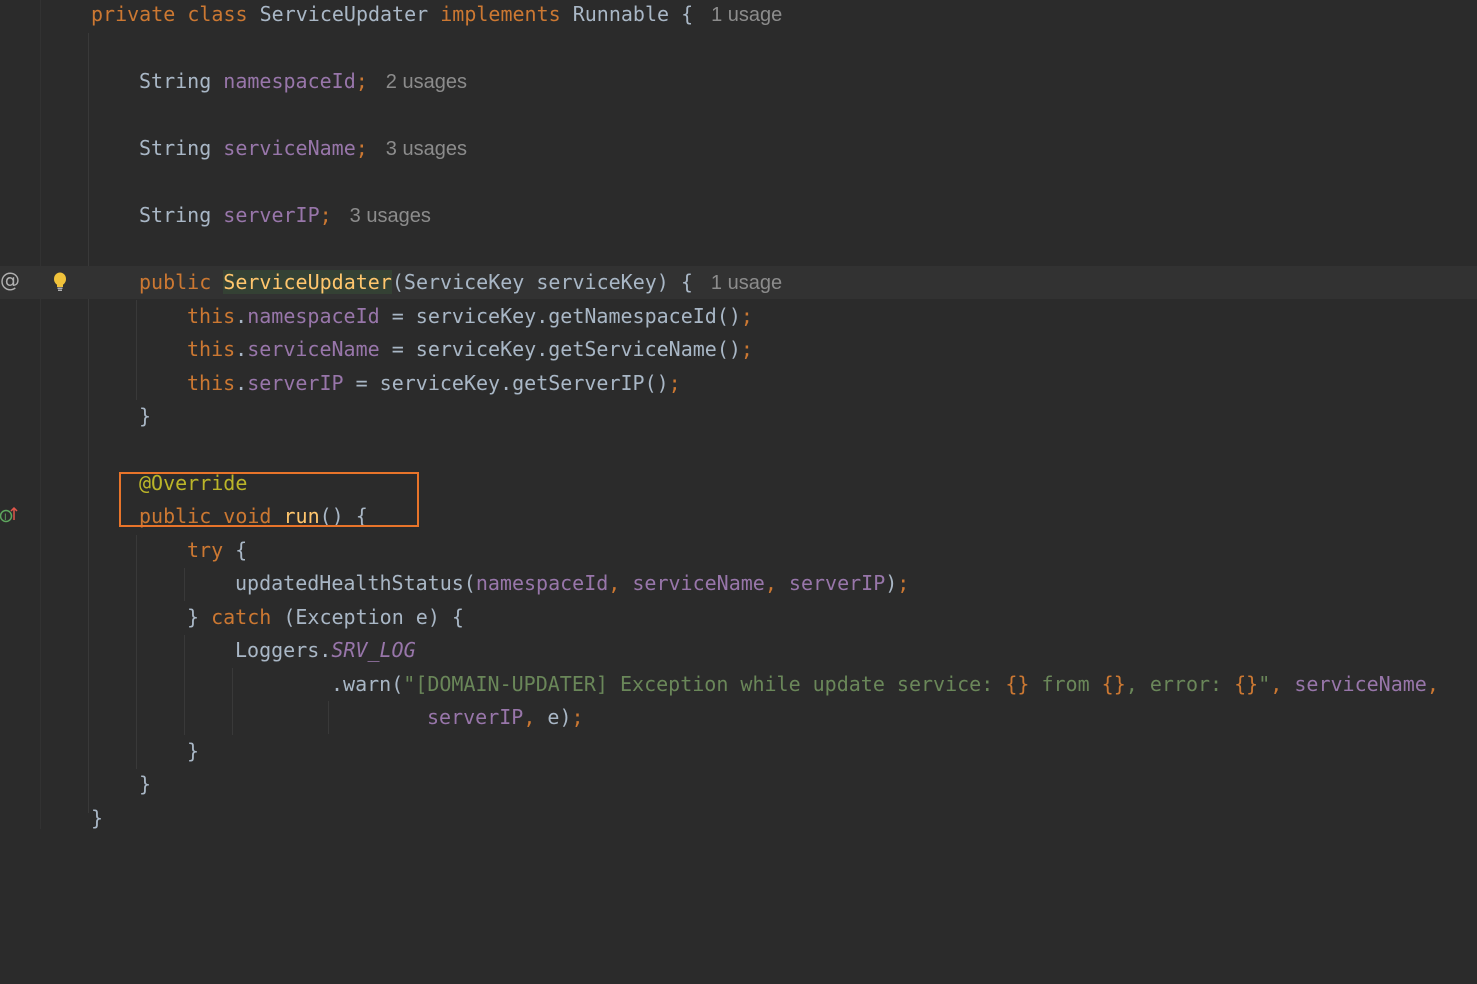 The height and width of the screenshot is (984, 1477). What do you see at coordinates (307, 282) in the screenshot?
I see `constructor-name: ServiceUpdater` at bounding box center [307, 282].